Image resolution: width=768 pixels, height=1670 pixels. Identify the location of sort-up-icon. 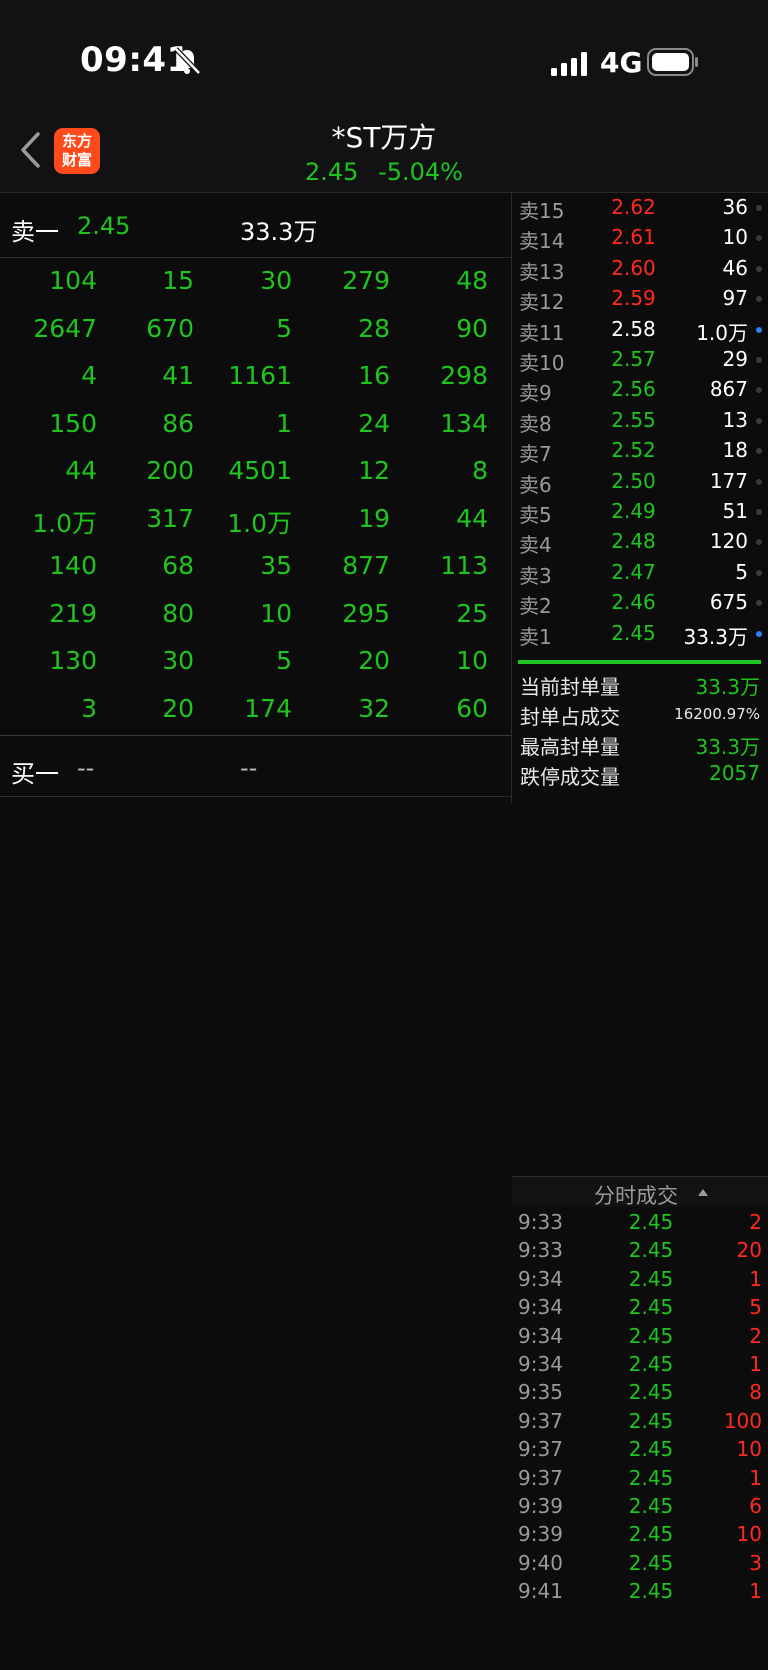
(703, 1192).